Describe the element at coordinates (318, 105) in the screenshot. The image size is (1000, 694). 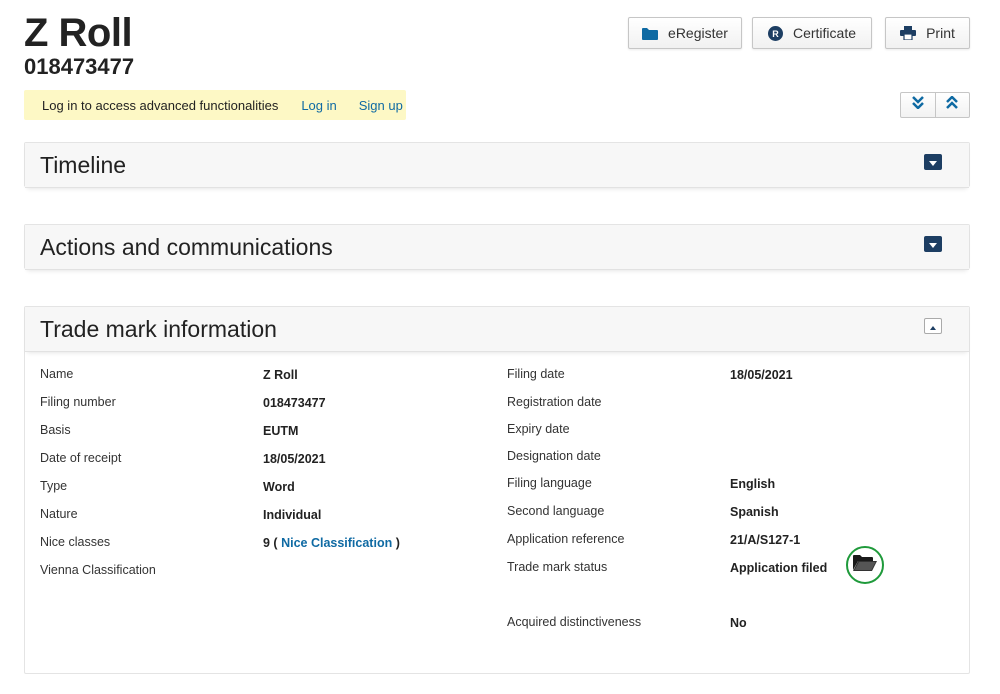
I see `login-link: Log in` at that location.